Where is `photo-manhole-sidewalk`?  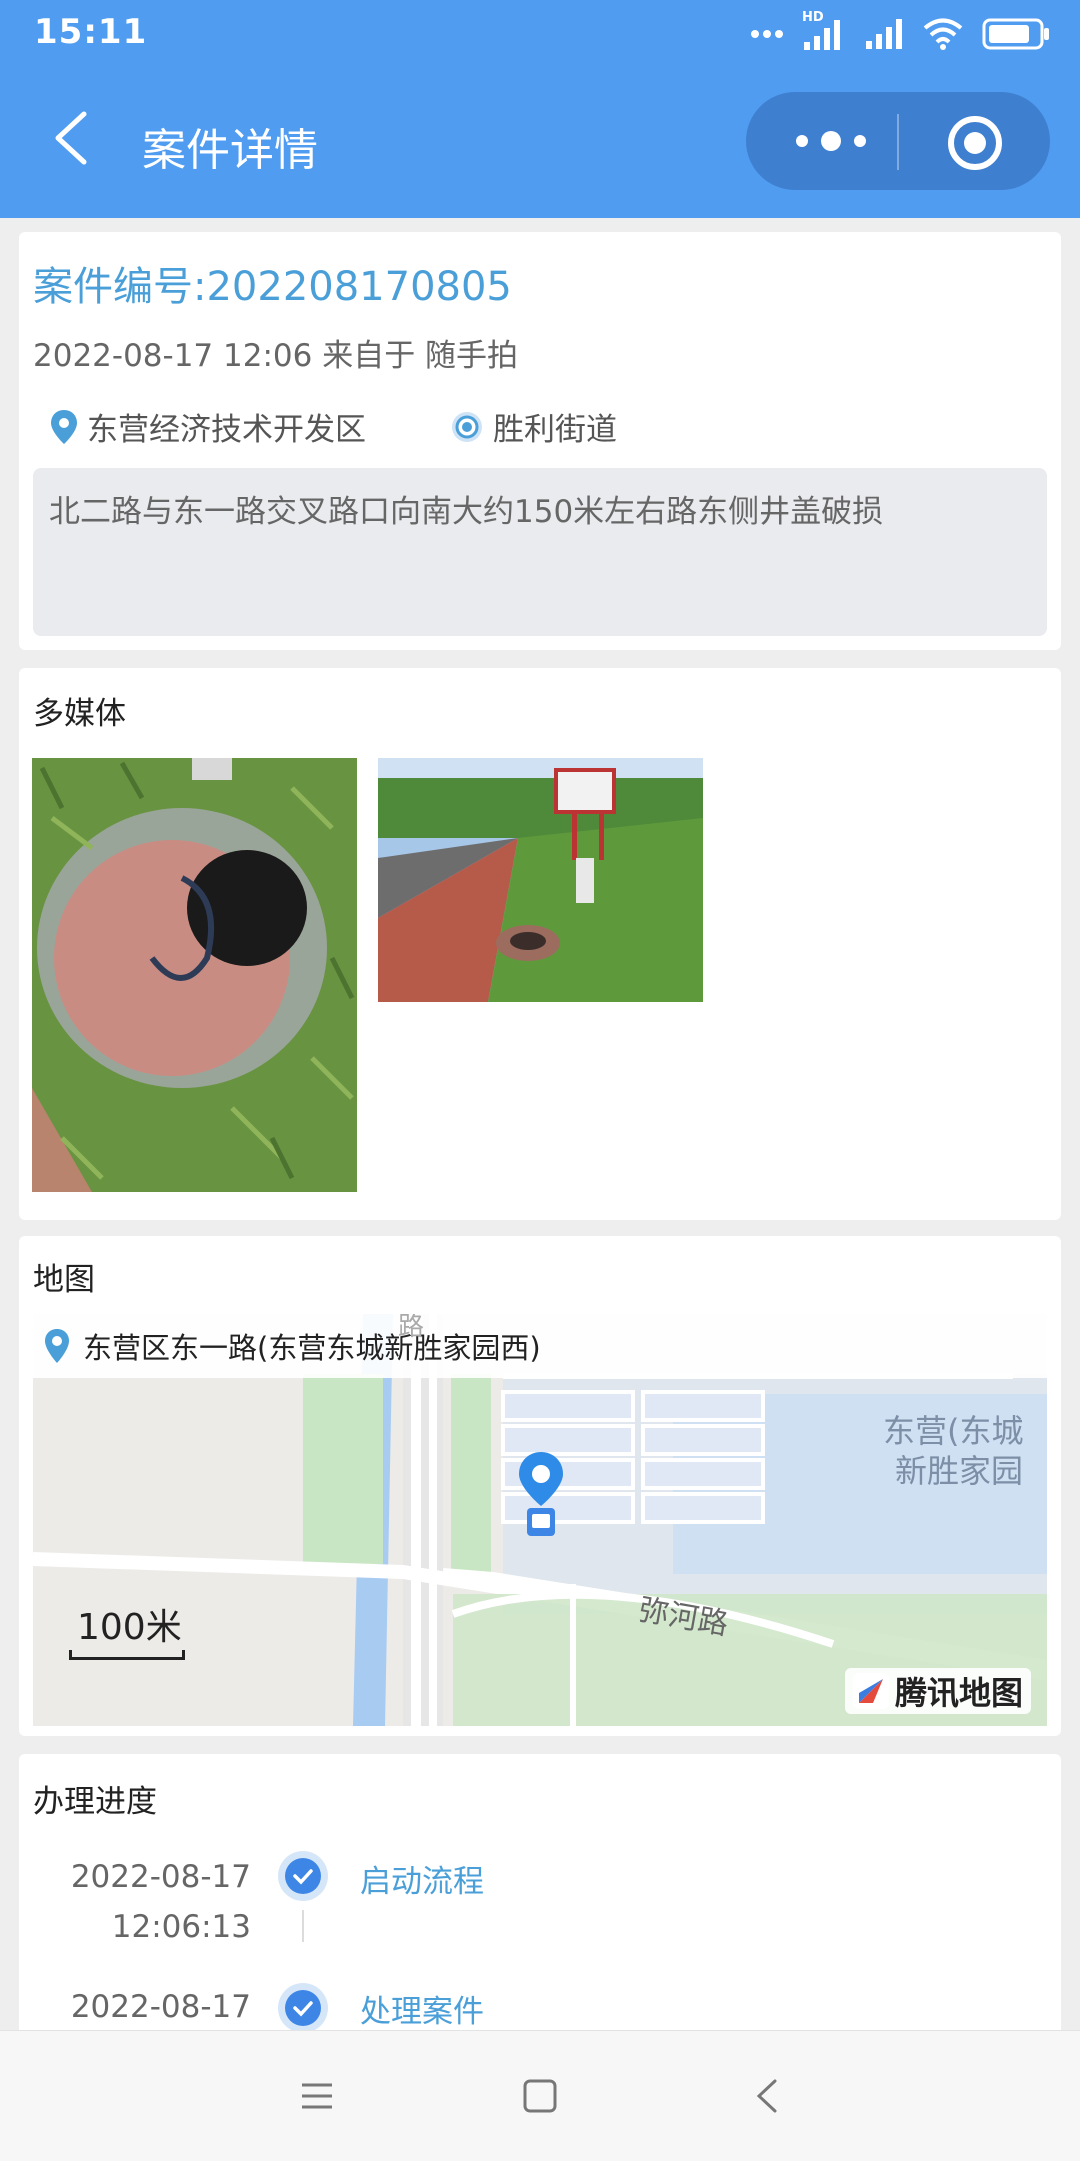
photo-manhole-sidewalk is located at coordinates (540, 880).